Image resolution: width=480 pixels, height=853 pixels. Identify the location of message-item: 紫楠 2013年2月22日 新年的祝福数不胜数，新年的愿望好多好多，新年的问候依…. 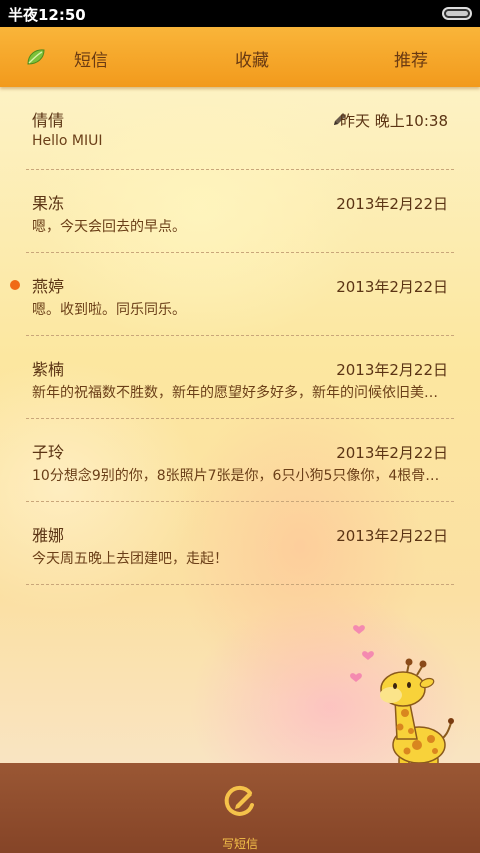
(240, 377).